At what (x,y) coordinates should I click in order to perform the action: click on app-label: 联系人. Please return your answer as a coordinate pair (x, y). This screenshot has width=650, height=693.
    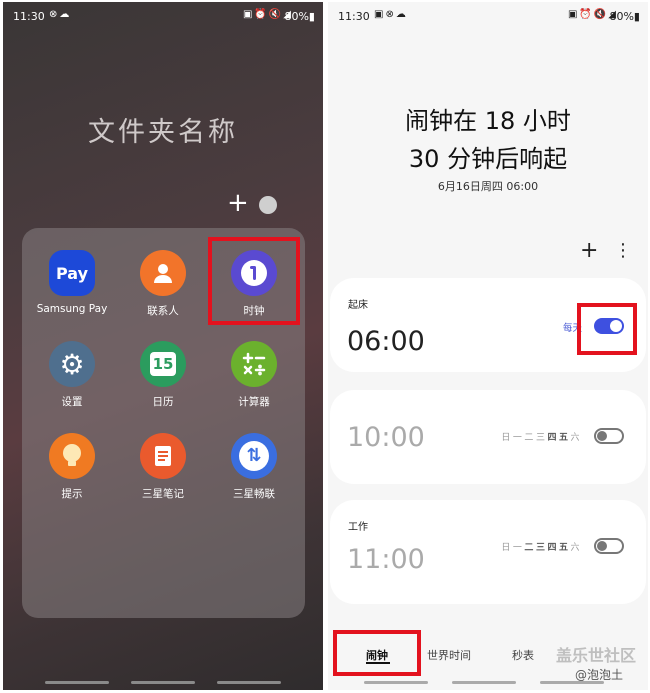
    Looking at the image, I should click on (163, 311).